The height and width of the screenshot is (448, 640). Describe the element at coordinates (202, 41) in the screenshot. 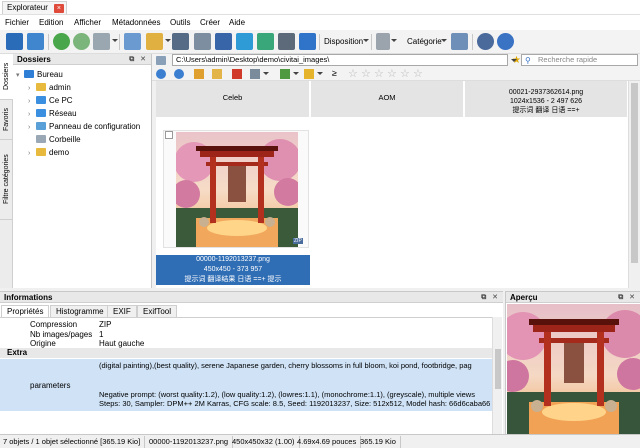

I see `print-icon` at that location.